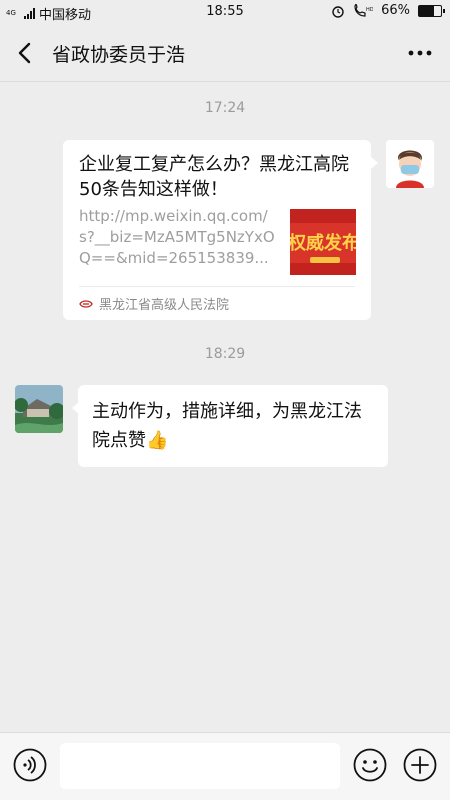  I want to click on plus-icon, so click(420, 765).